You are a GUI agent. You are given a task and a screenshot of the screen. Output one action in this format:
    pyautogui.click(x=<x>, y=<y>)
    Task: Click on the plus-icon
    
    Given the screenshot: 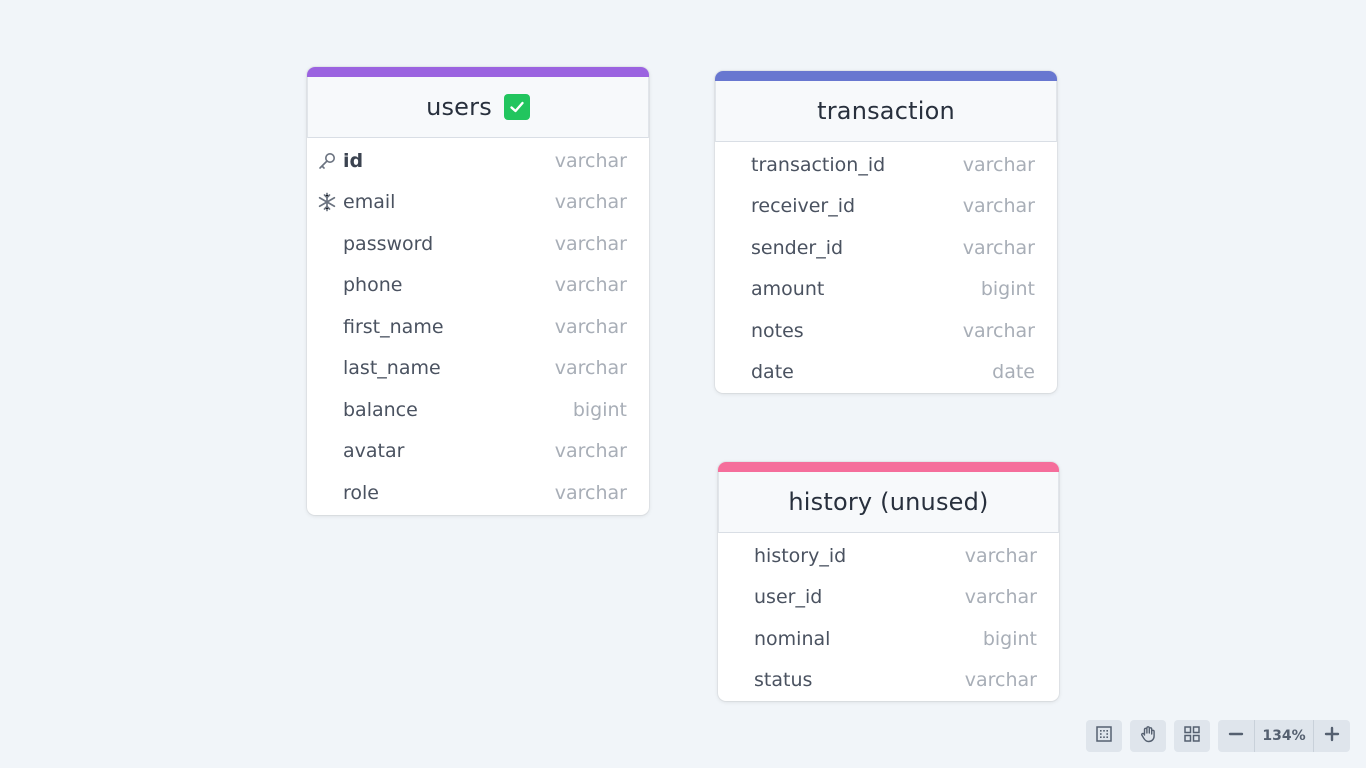 What is the action you would take?
    pyautogui.click(x=1332, y=736)
    